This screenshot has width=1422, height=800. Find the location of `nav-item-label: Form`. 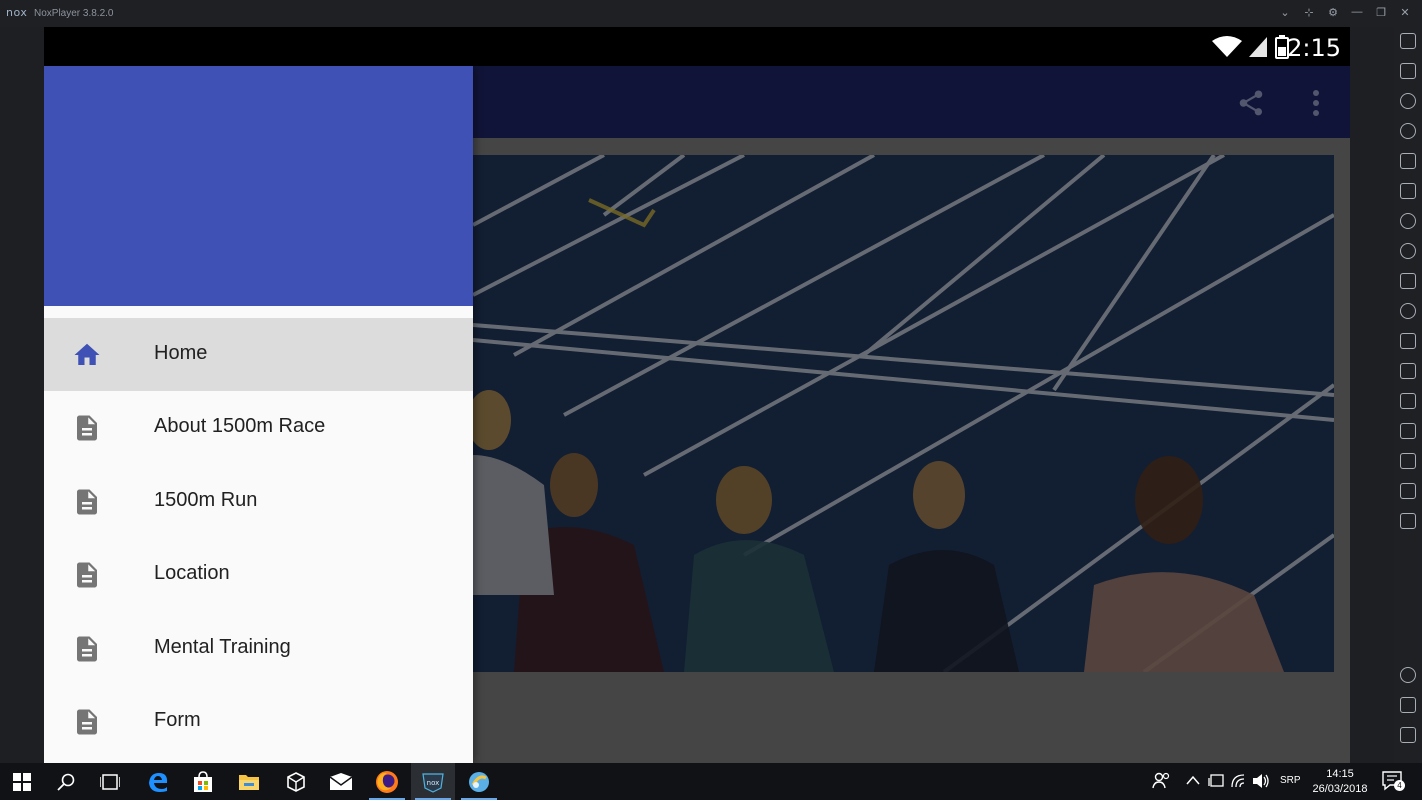

nav-item-label: Form is located at coordinates (177, 720).